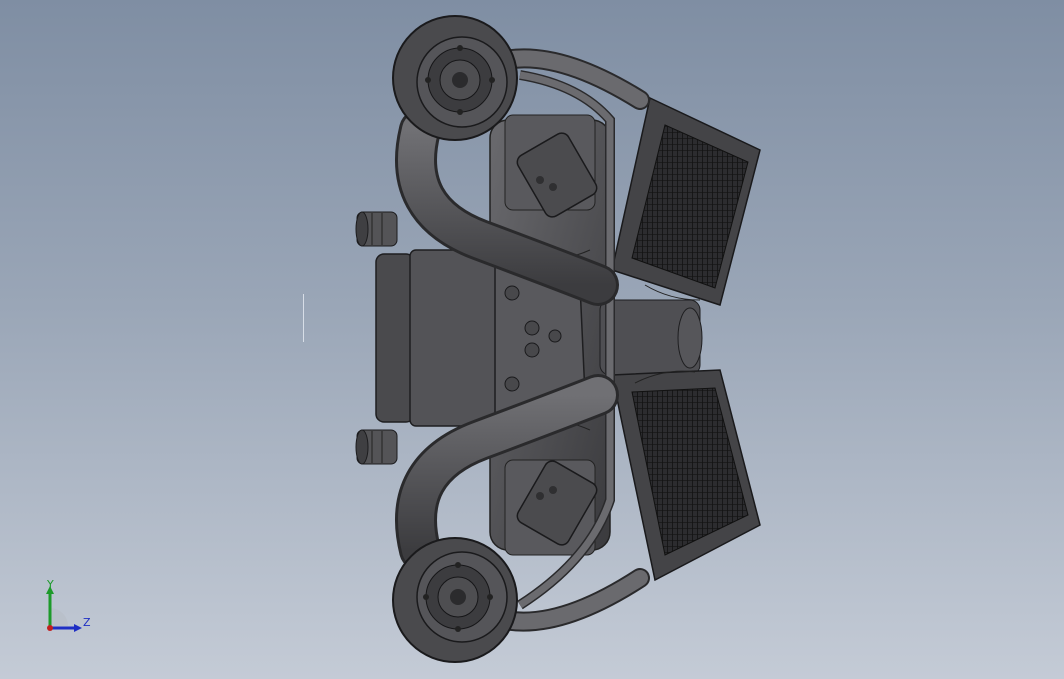 The height and width of the screenshot is (679, 1064). Describe the element at coordinates (87, 622) in the screenshot. I see `z-axis-label: Z` at that location.